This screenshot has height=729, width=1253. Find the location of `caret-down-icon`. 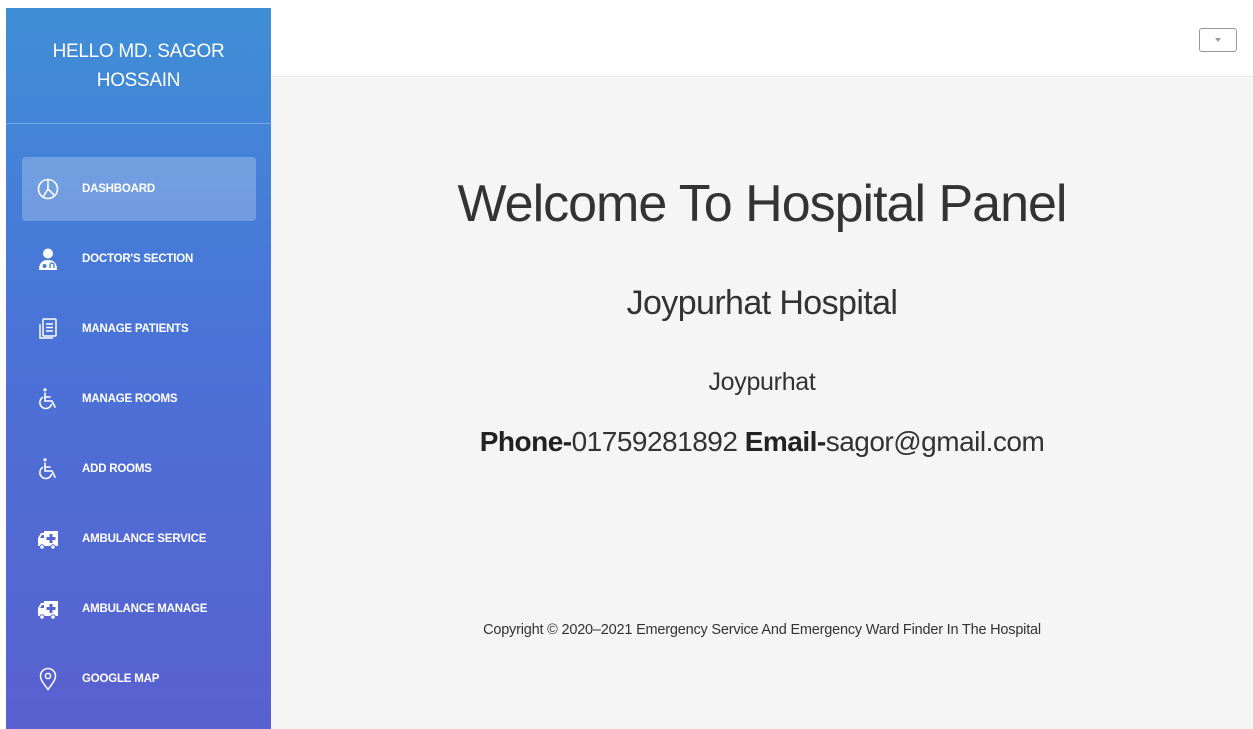

caret-down-icon is located at coordinates (1218, 40).